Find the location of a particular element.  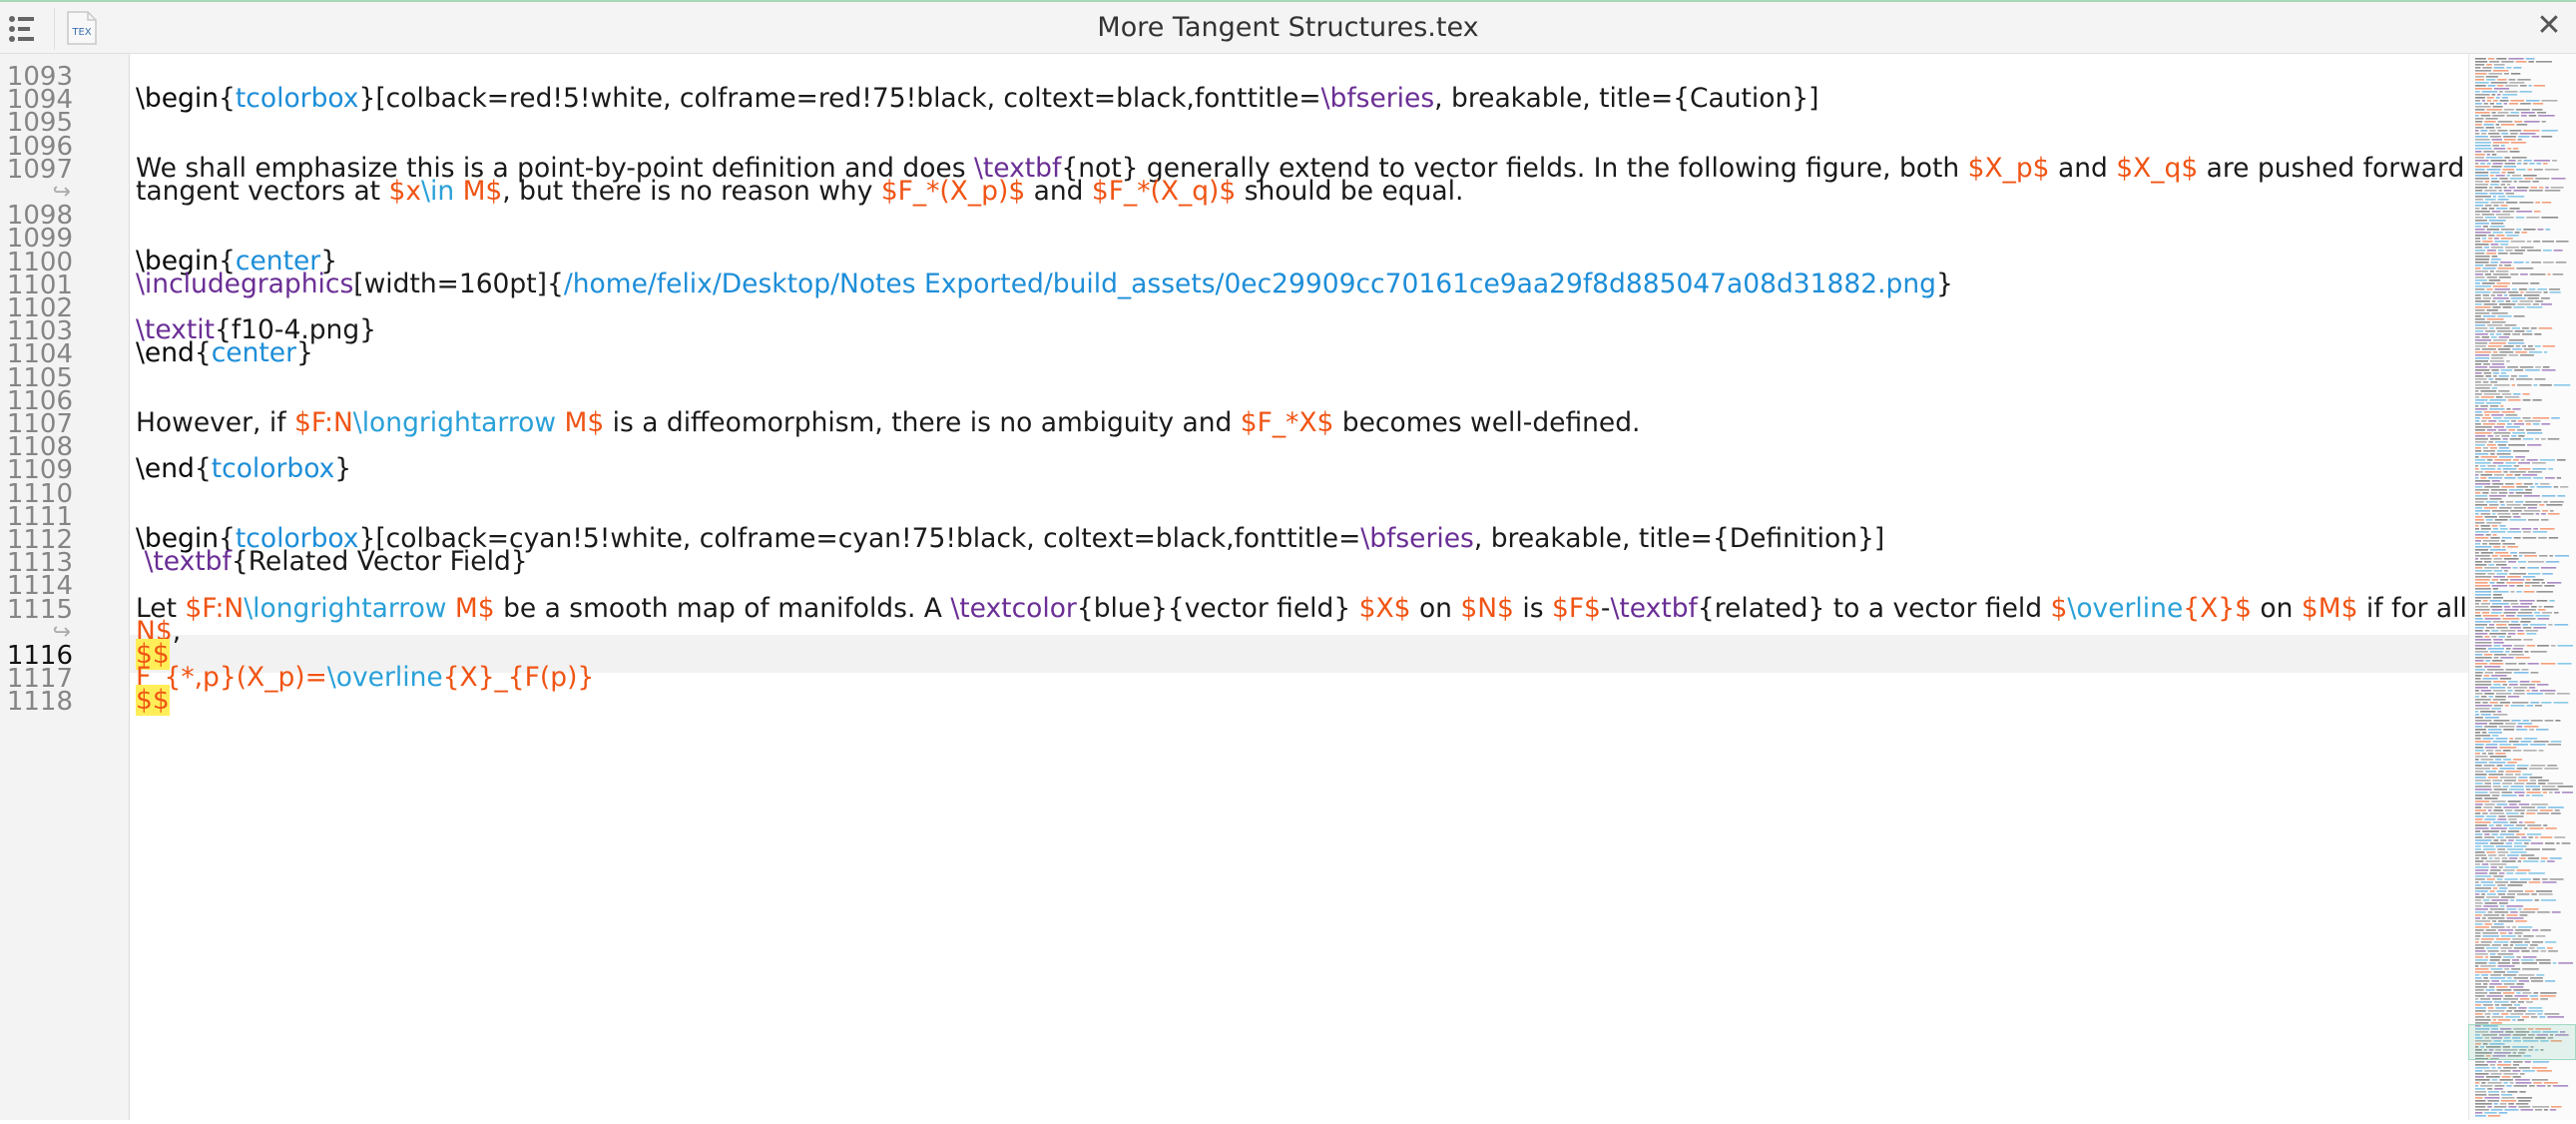

code-line: \end{center} is located at coordinates (224, 352).